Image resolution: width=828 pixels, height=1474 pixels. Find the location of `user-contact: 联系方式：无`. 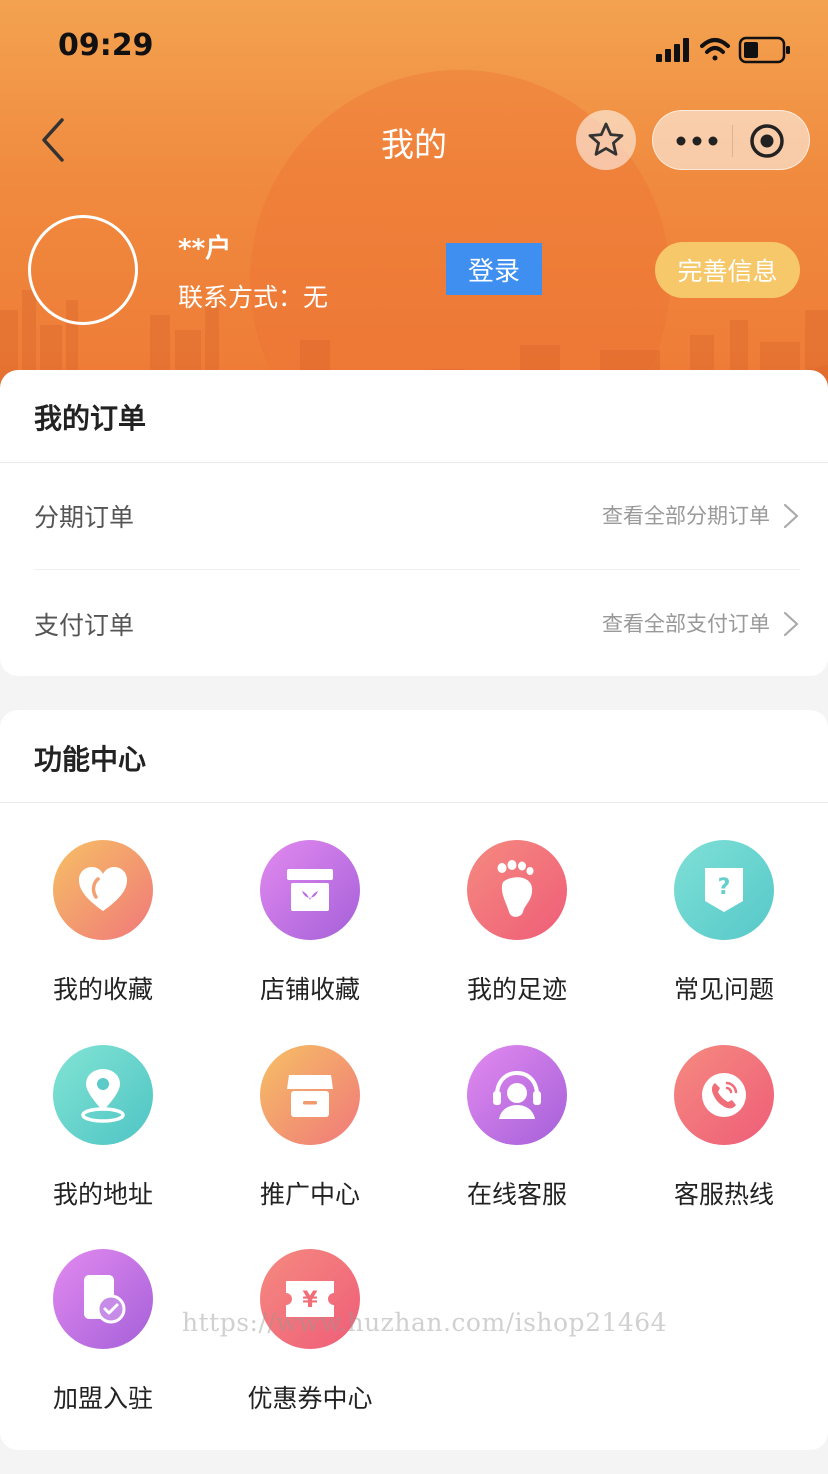

user-contact: 联系方式：无 is located at coordinates (253, 297).